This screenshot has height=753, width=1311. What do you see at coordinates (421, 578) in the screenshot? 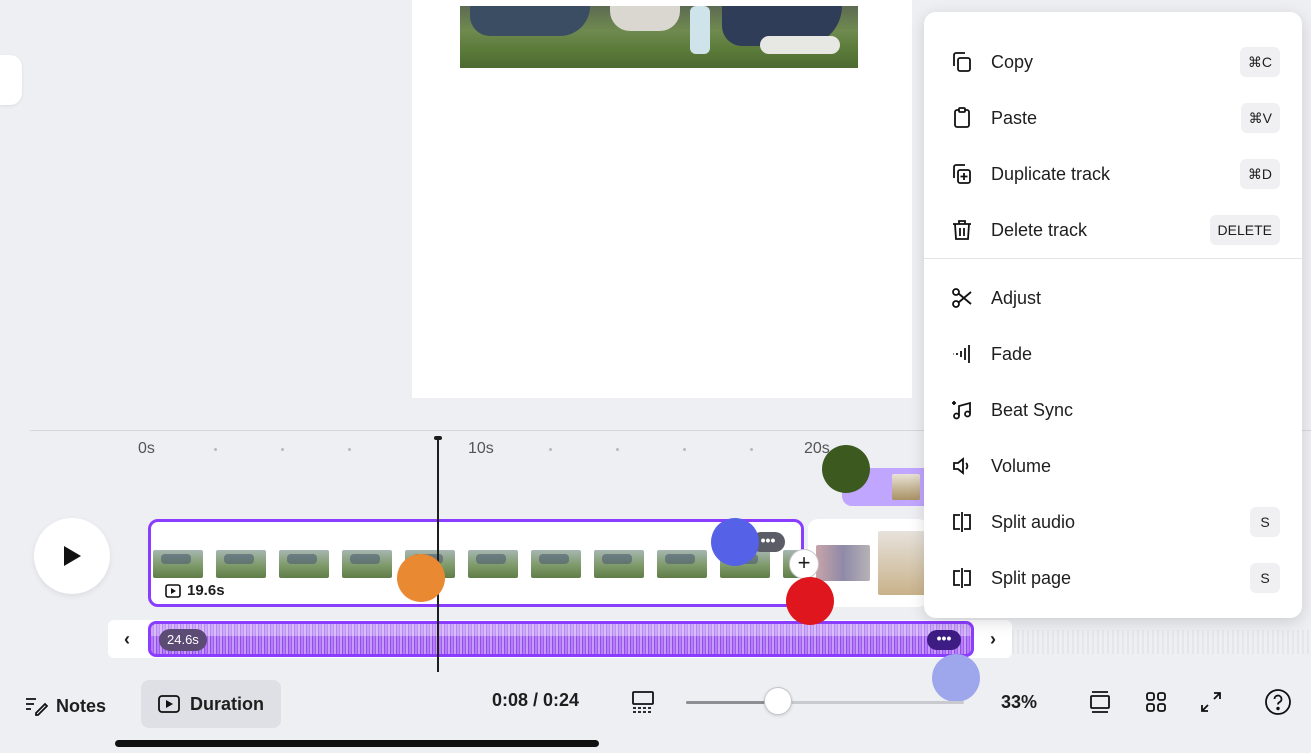
I see `marker-dot-orange` at bounding box center [421, 578].